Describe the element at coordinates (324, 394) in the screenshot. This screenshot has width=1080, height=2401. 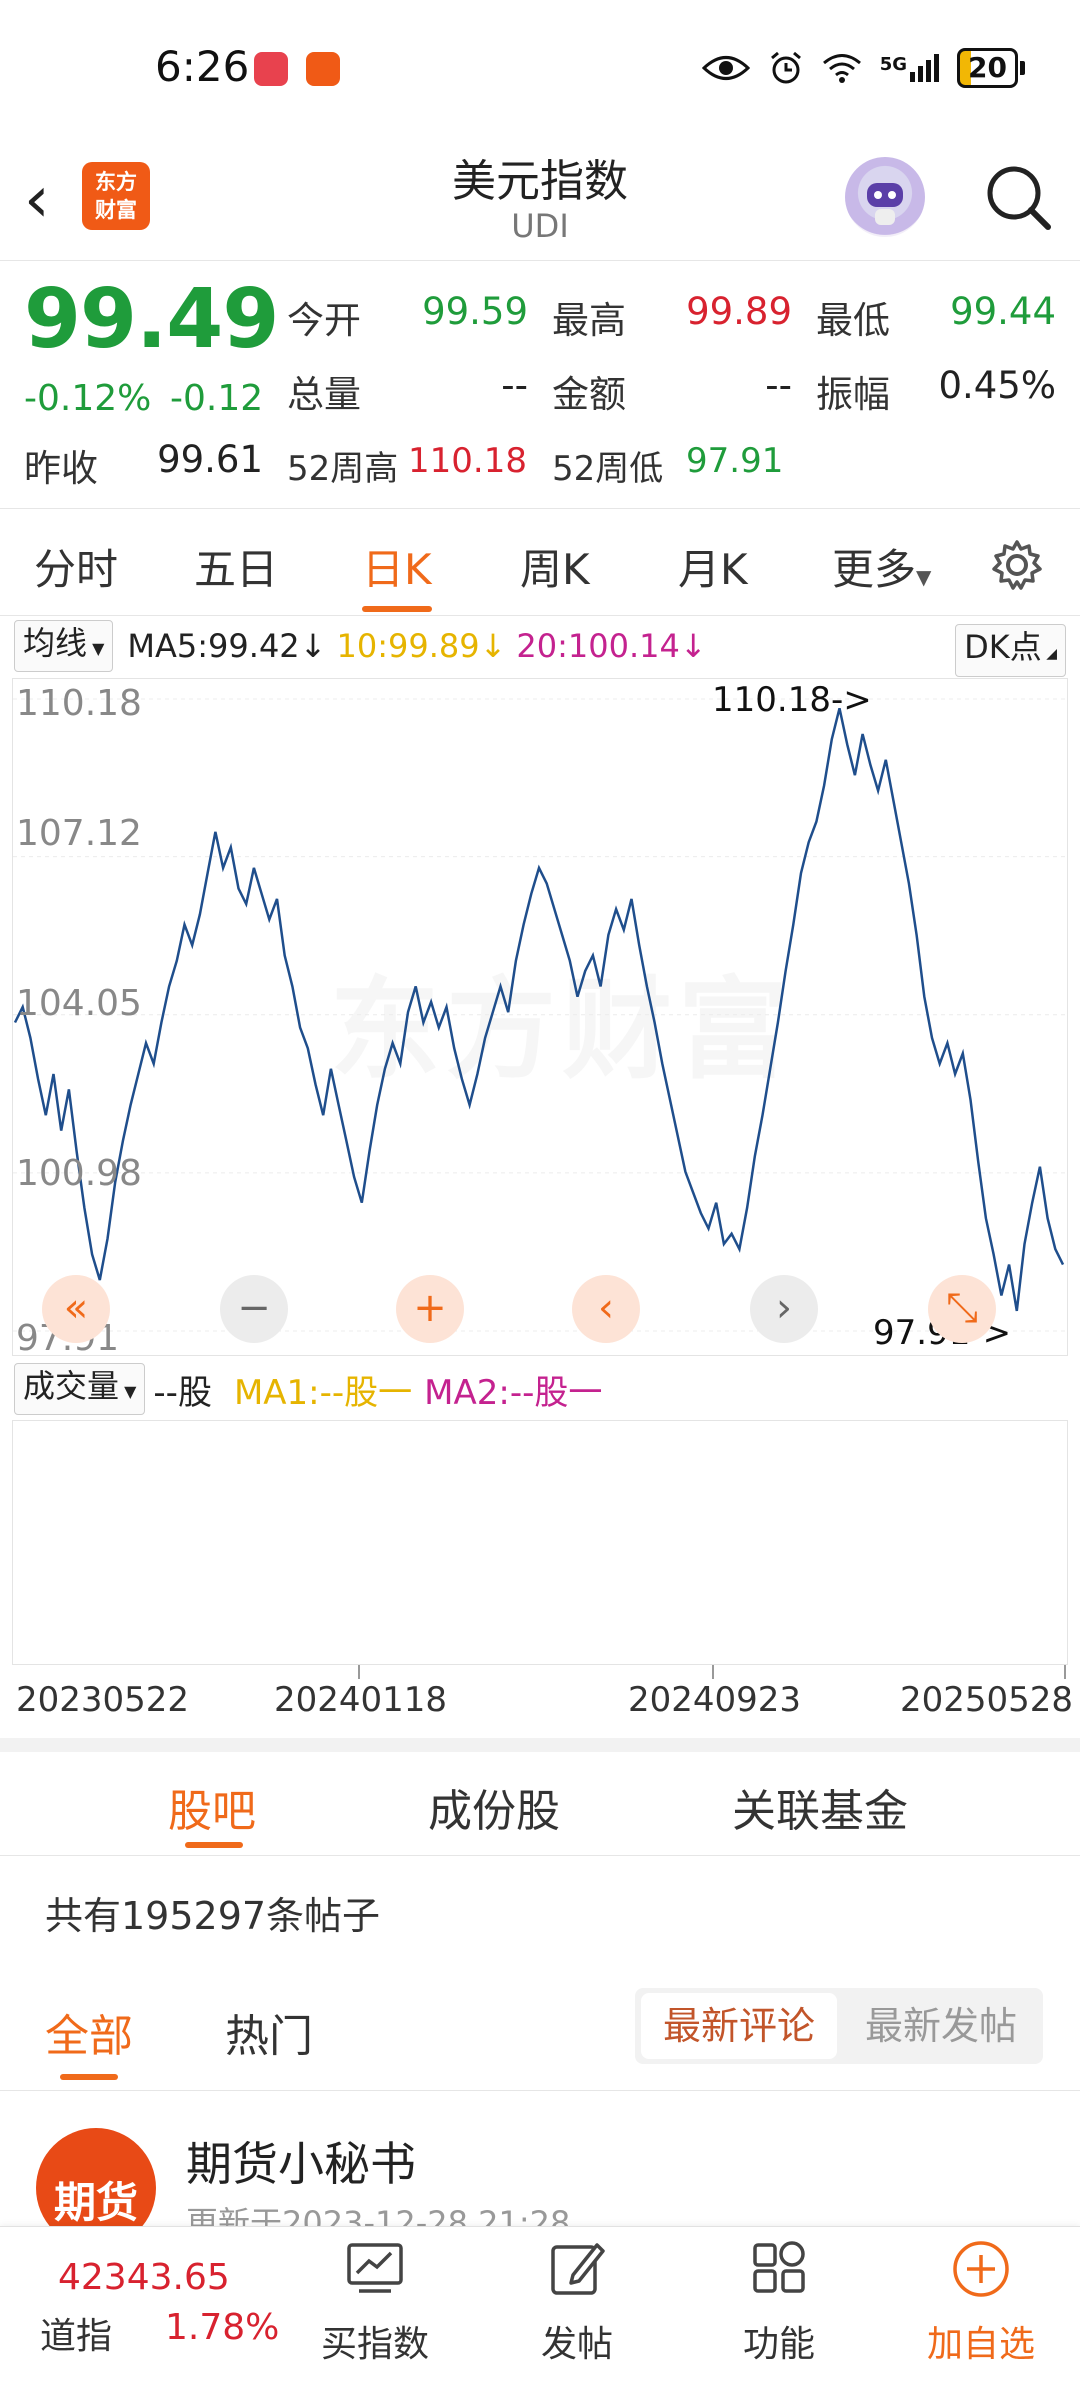
I see `volume-label: 总量` at that location.